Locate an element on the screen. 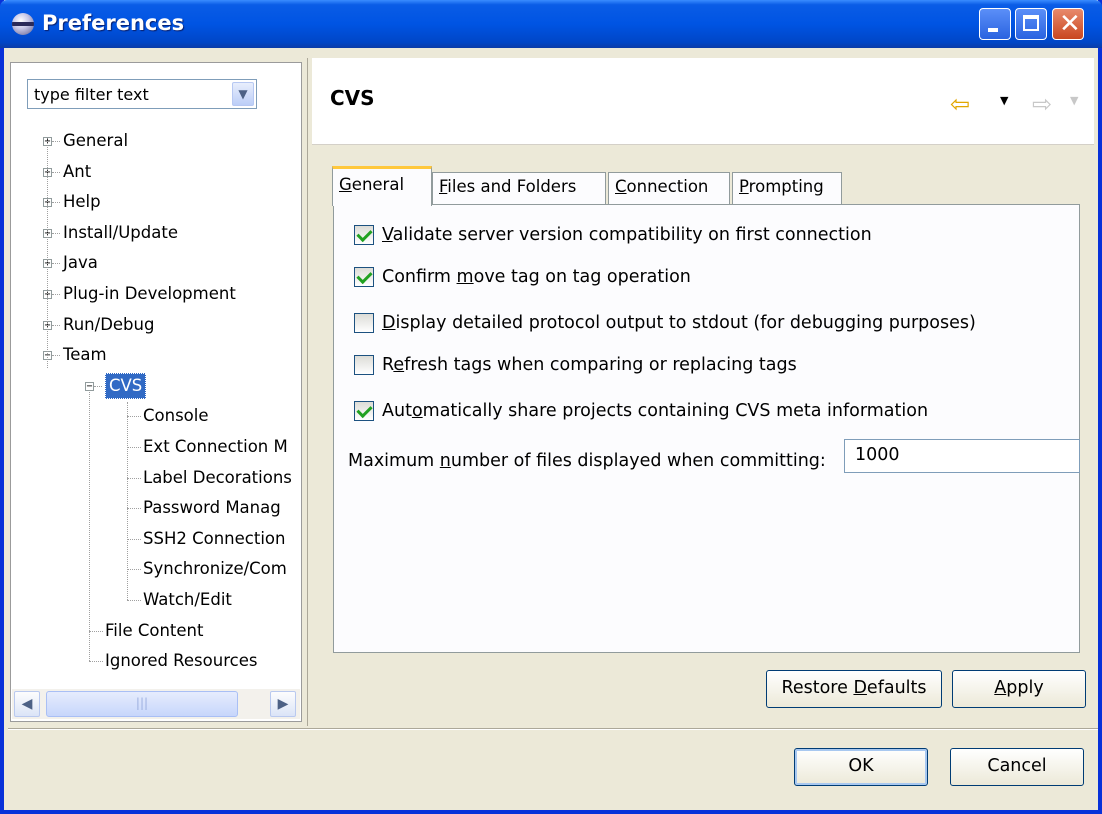 The height and width of the screenshot is (814, 1102). close-icon: ✕ is located at coordinates (1070, 24).